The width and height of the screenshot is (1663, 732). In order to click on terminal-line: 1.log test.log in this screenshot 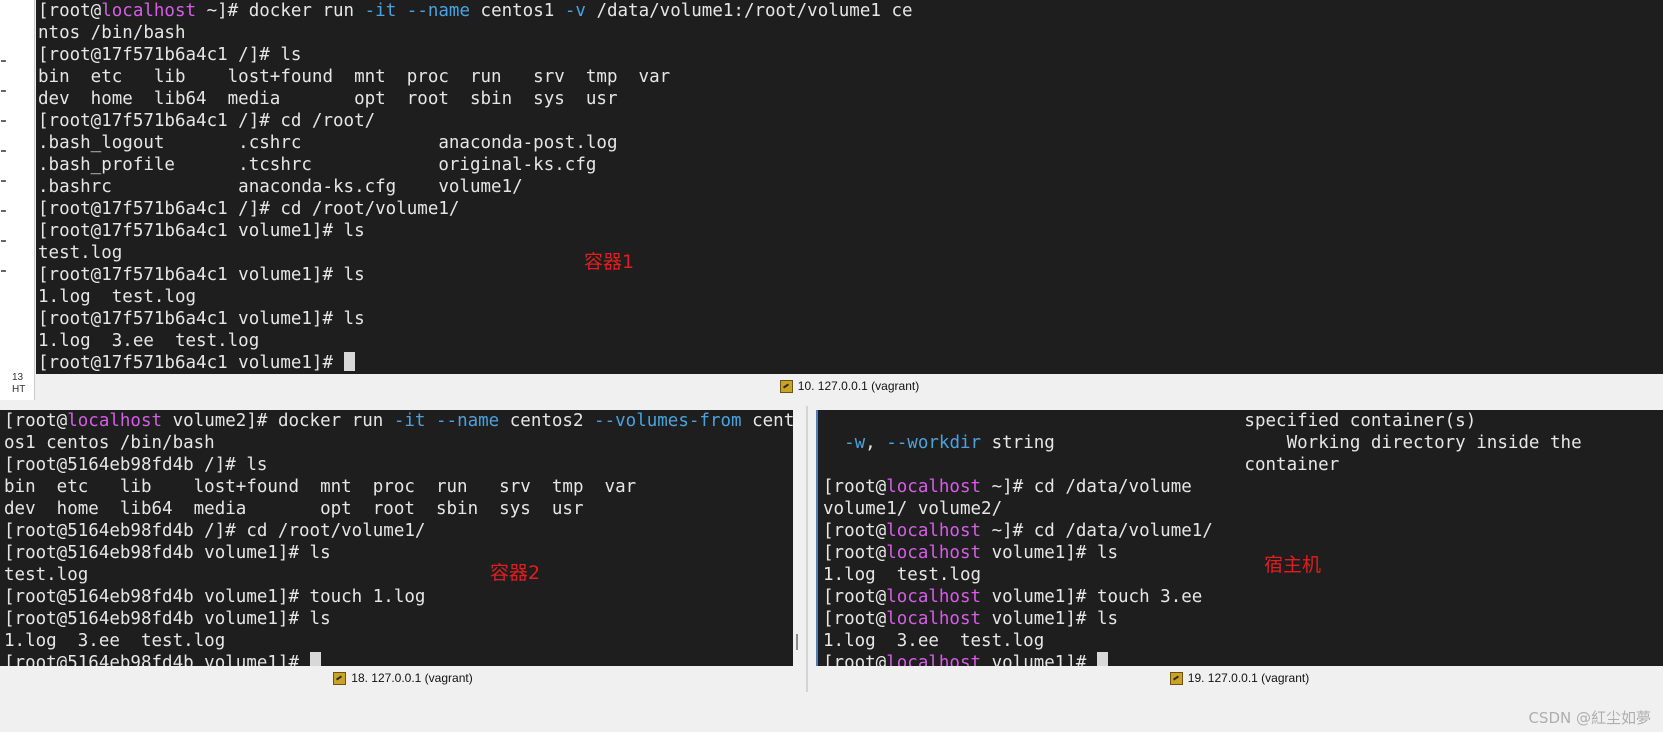, I will do `click(1243, 575)`.